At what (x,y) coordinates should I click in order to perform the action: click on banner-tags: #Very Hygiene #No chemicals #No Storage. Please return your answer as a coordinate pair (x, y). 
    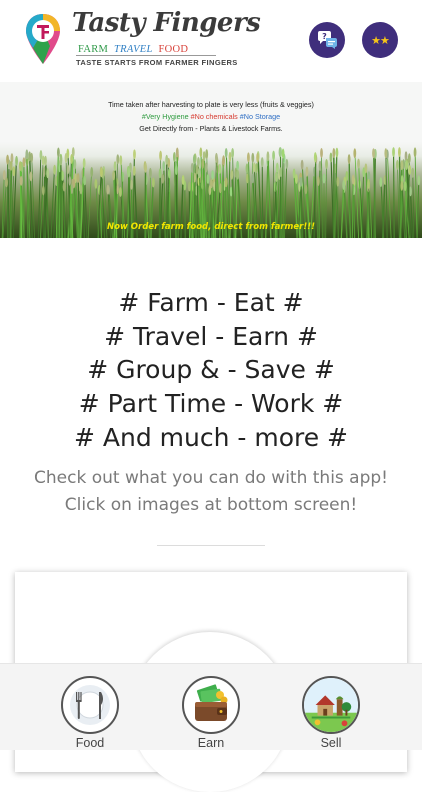
    Looking at the image, I should click on (211, 116).